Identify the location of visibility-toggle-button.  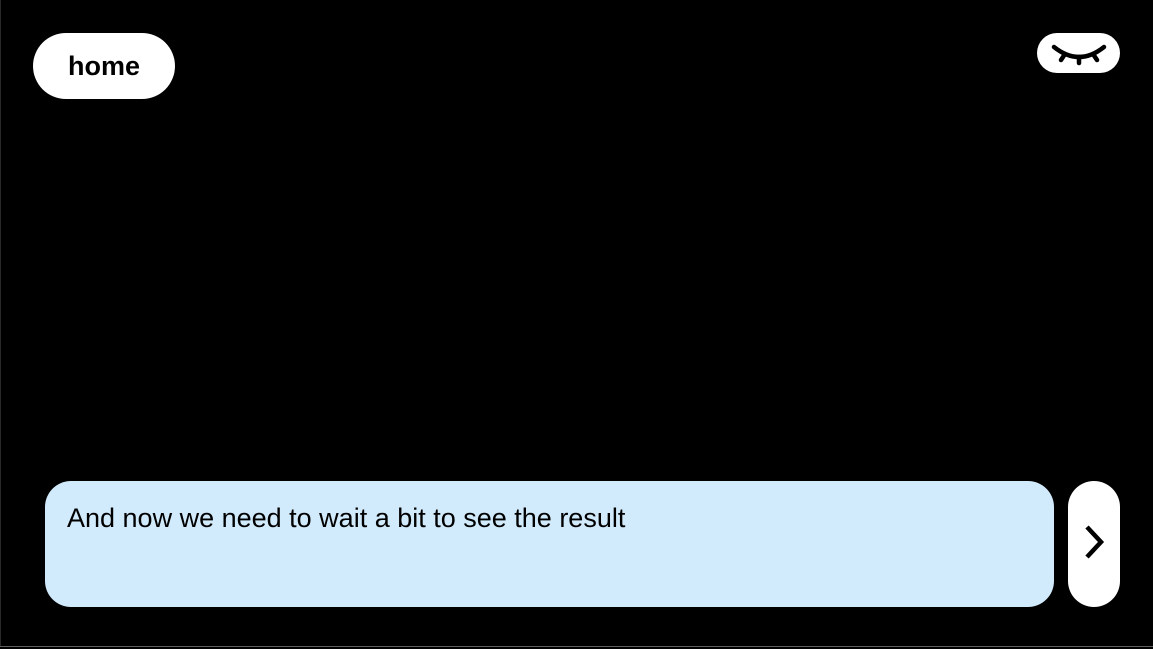
(1078, 53).